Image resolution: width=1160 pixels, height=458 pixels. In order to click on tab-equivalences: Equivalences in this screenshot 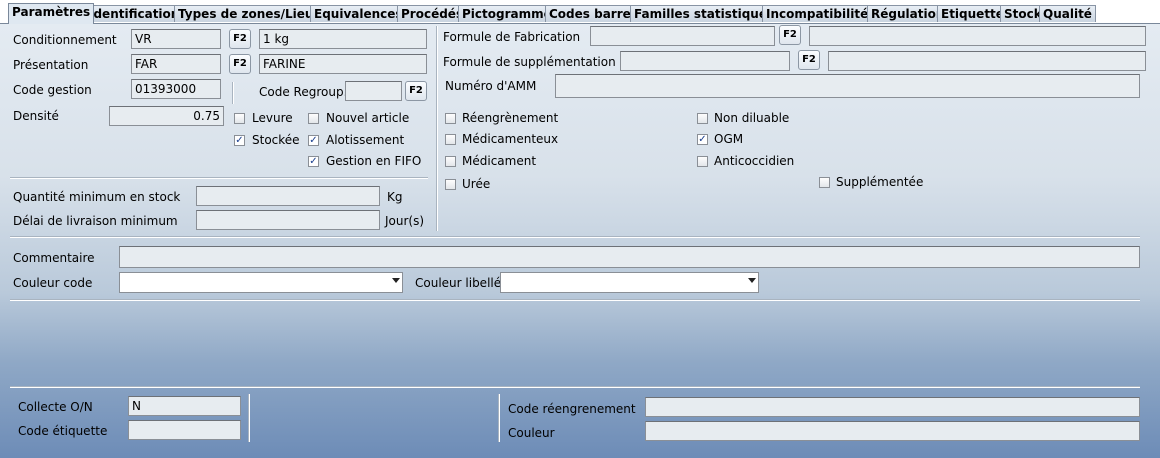, I will do `click(358, 13)`.